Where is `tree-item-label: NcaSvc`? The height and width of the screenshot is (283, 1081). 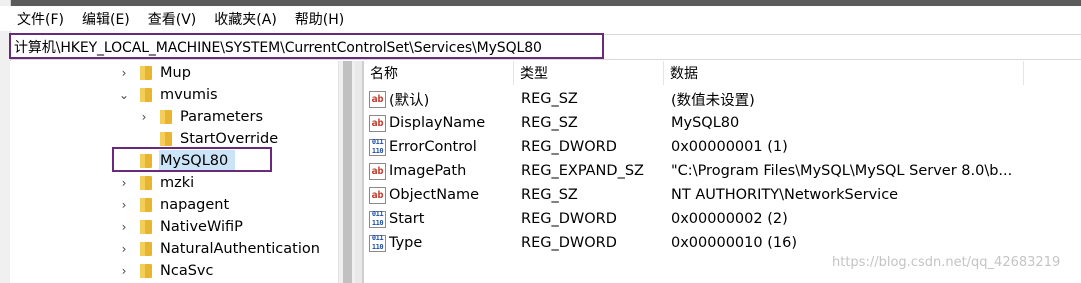 tree-item-label: NcaSvc is located at coordinates (187, 271).